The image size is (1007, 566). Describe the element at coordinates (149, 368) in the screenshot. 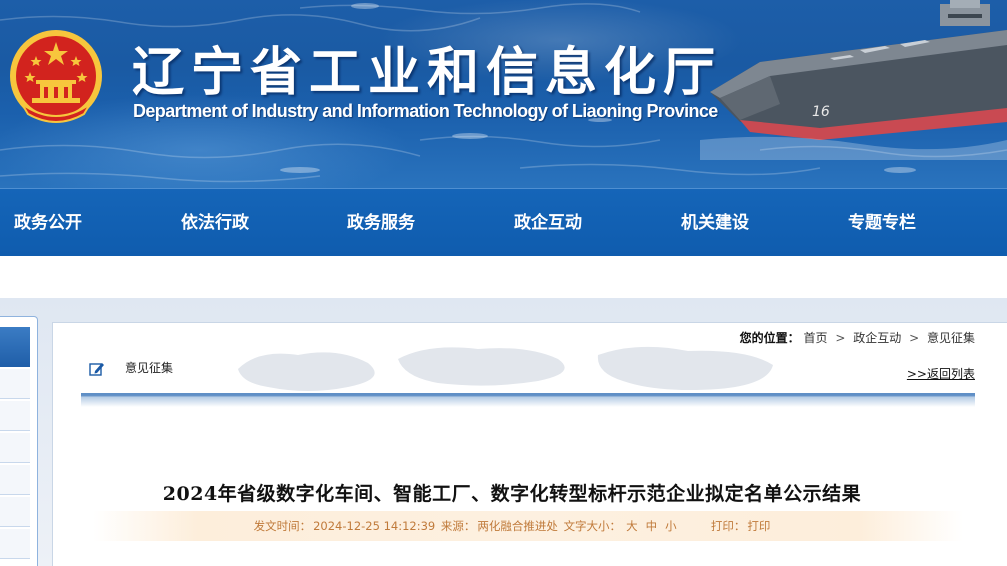

I see `section-title: 意见征集` at that location.